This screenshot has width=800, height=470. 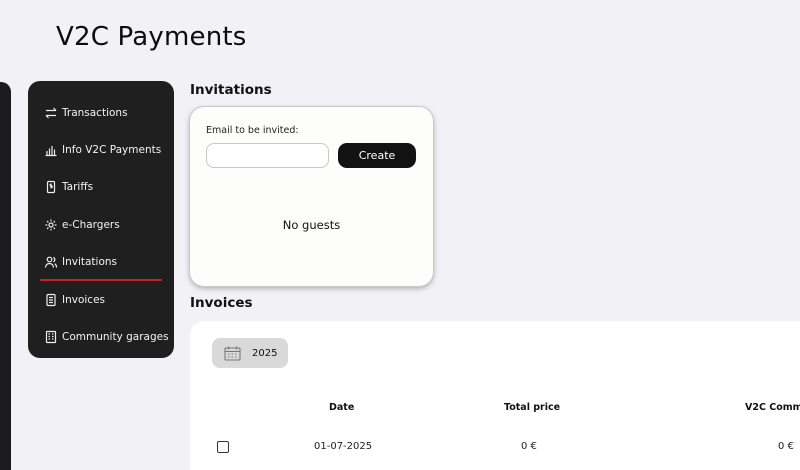 What do you see at coordinates (112, 150) in the screenshot?
I see `sidebar-item-label: Info V2C Payments` at bounding box center [112, 150].